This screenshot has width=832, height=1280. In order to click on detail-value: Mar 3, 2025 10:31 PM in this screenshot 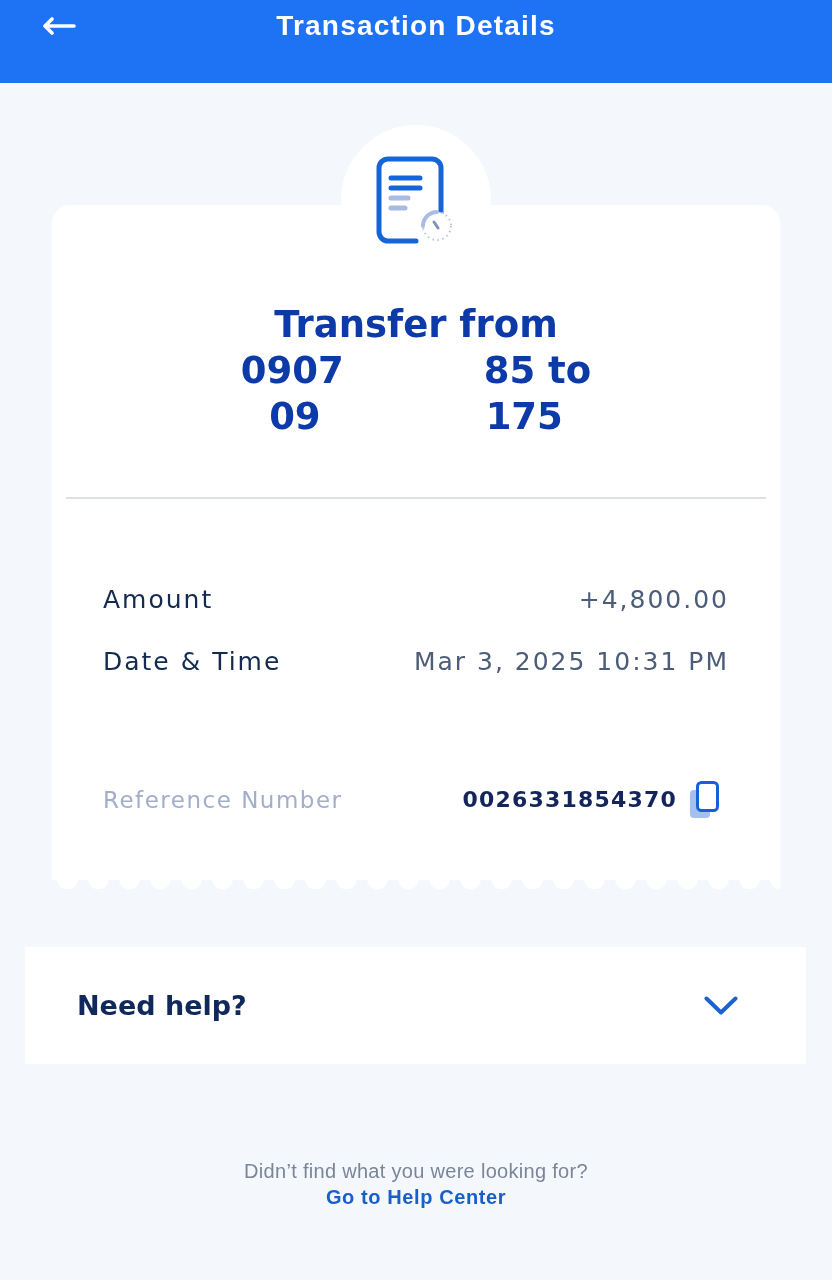, I will do `click(571, 662)`.